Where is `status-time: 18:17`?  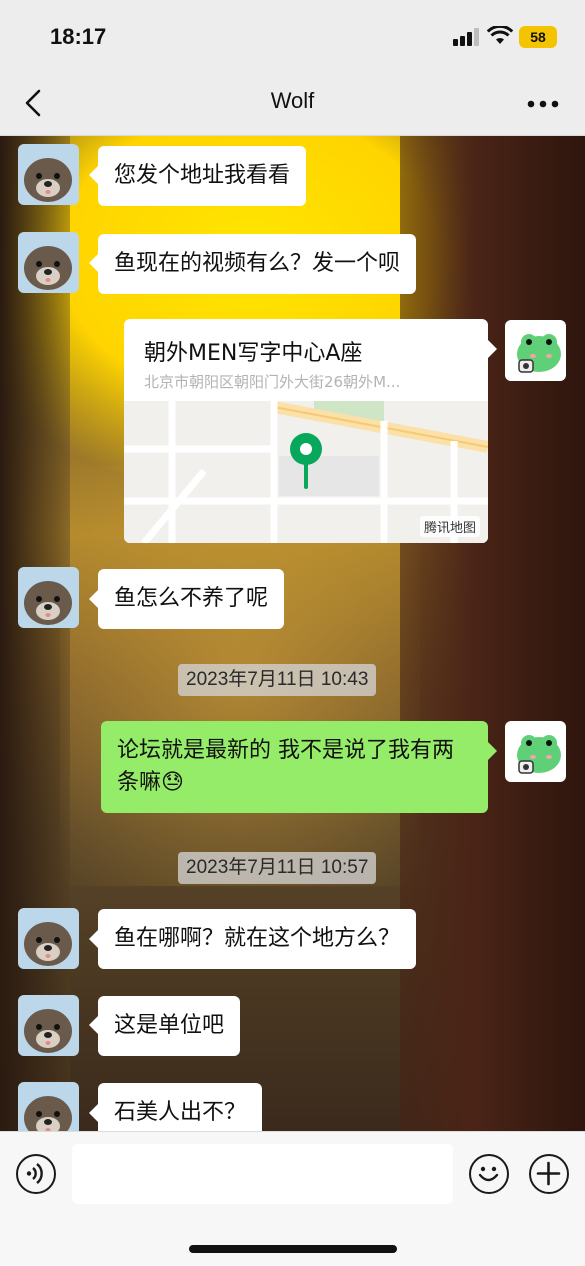 status-time: 18:17 is located at coordinates (78, 36).